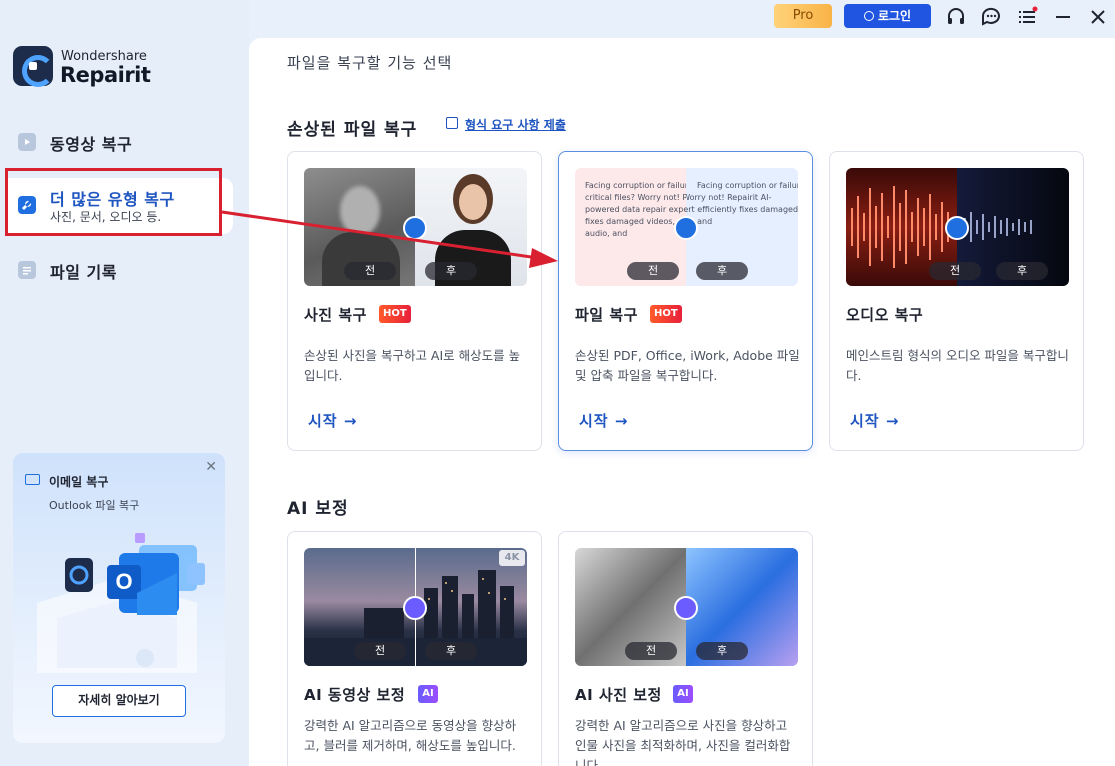 The width and height of the screenshot is (1115, 766). Describe the element at coordinates (885, 315) in the screenshot. I see `card-title: 오디오 복구` at that location.